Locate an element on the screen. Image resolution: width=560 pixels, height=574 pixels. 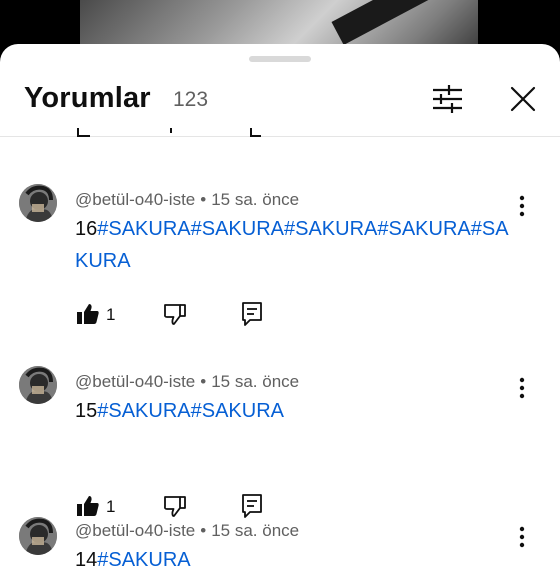
sliders-icon is located at coordinates (447, 99).